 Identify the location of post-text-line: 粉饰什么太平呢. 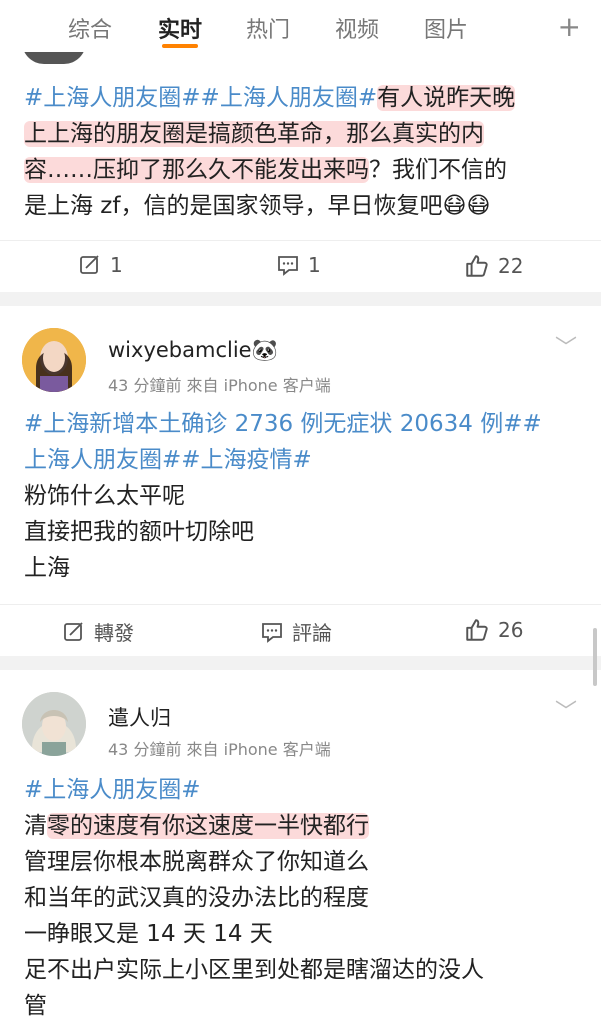
(104, 496).